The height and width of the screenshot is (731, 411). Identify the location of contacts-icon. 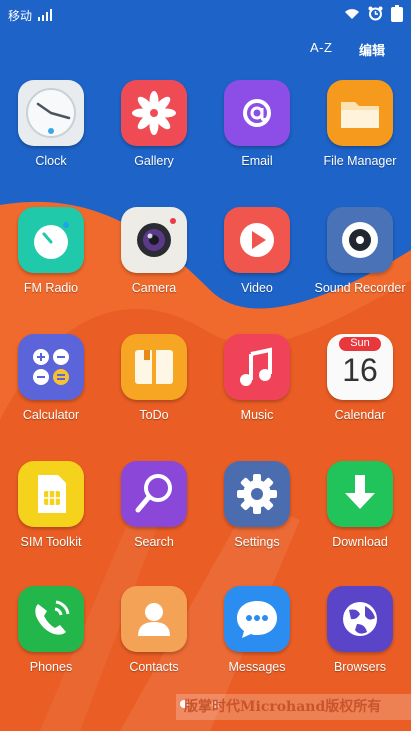
(154, 619).